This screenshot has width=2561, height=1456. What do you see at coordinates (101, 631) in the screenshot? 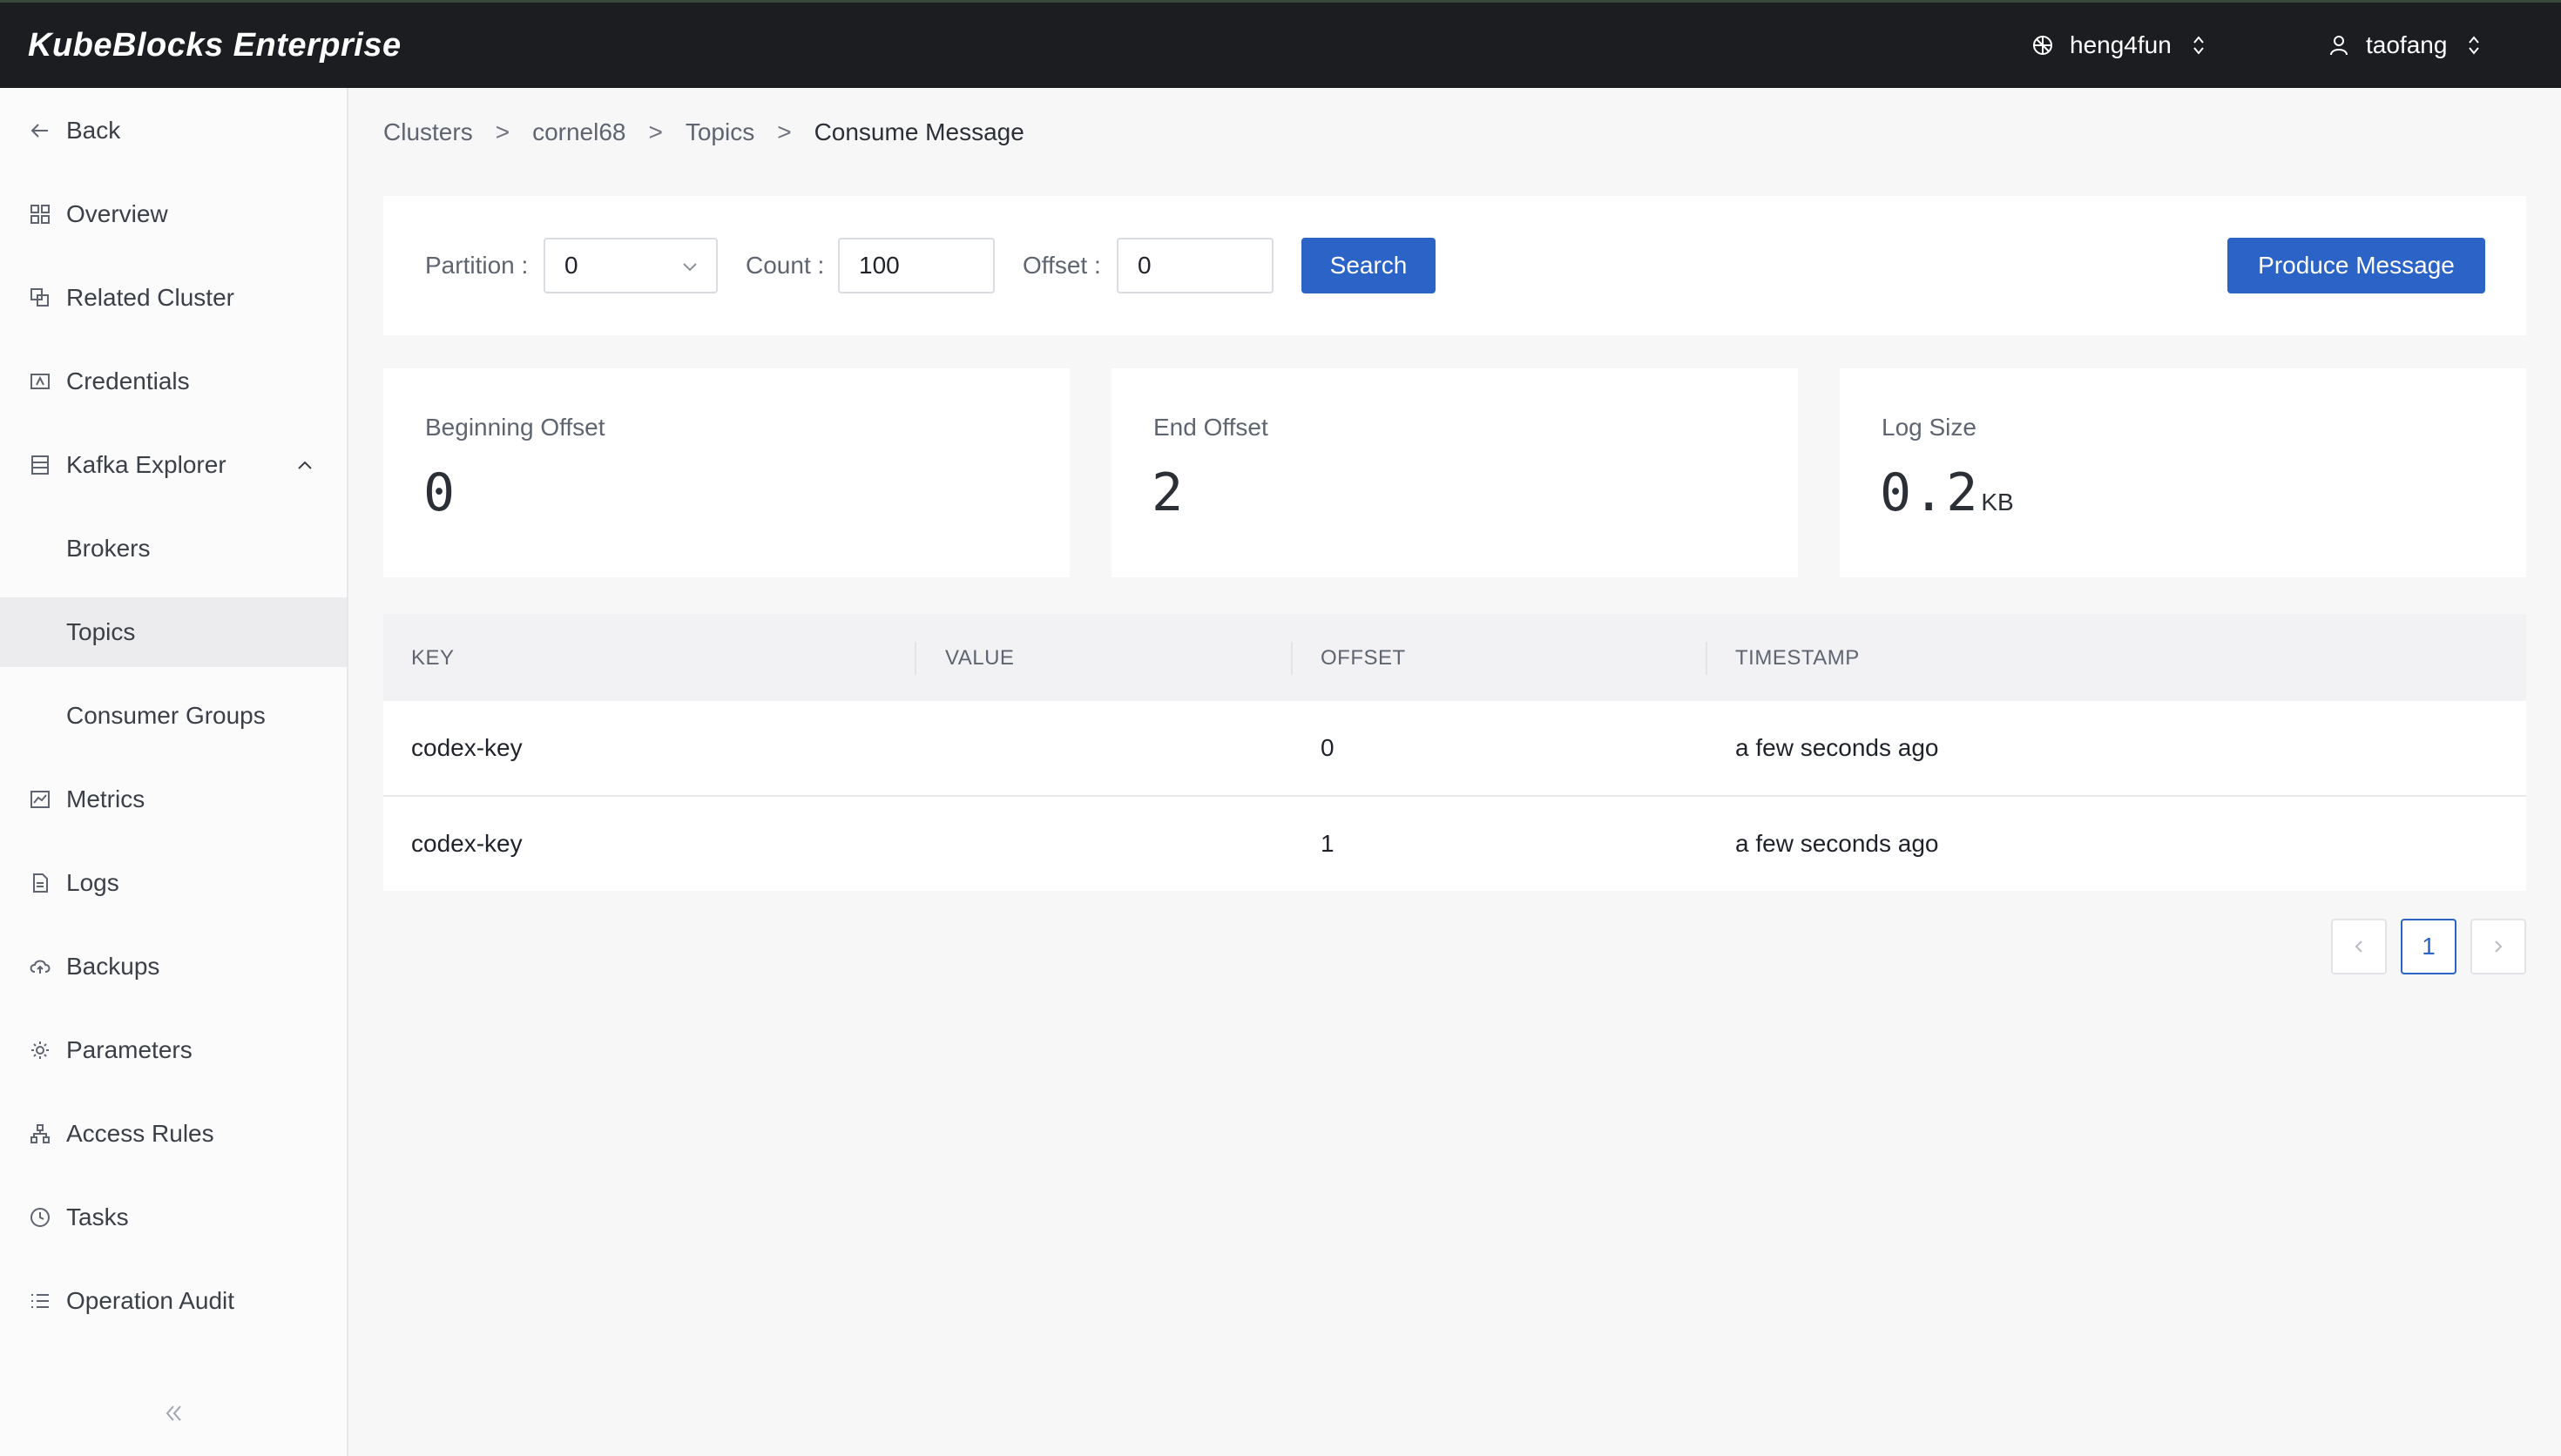
I see `sidebar-item-label: Topics` at bounding box center [101, 631].